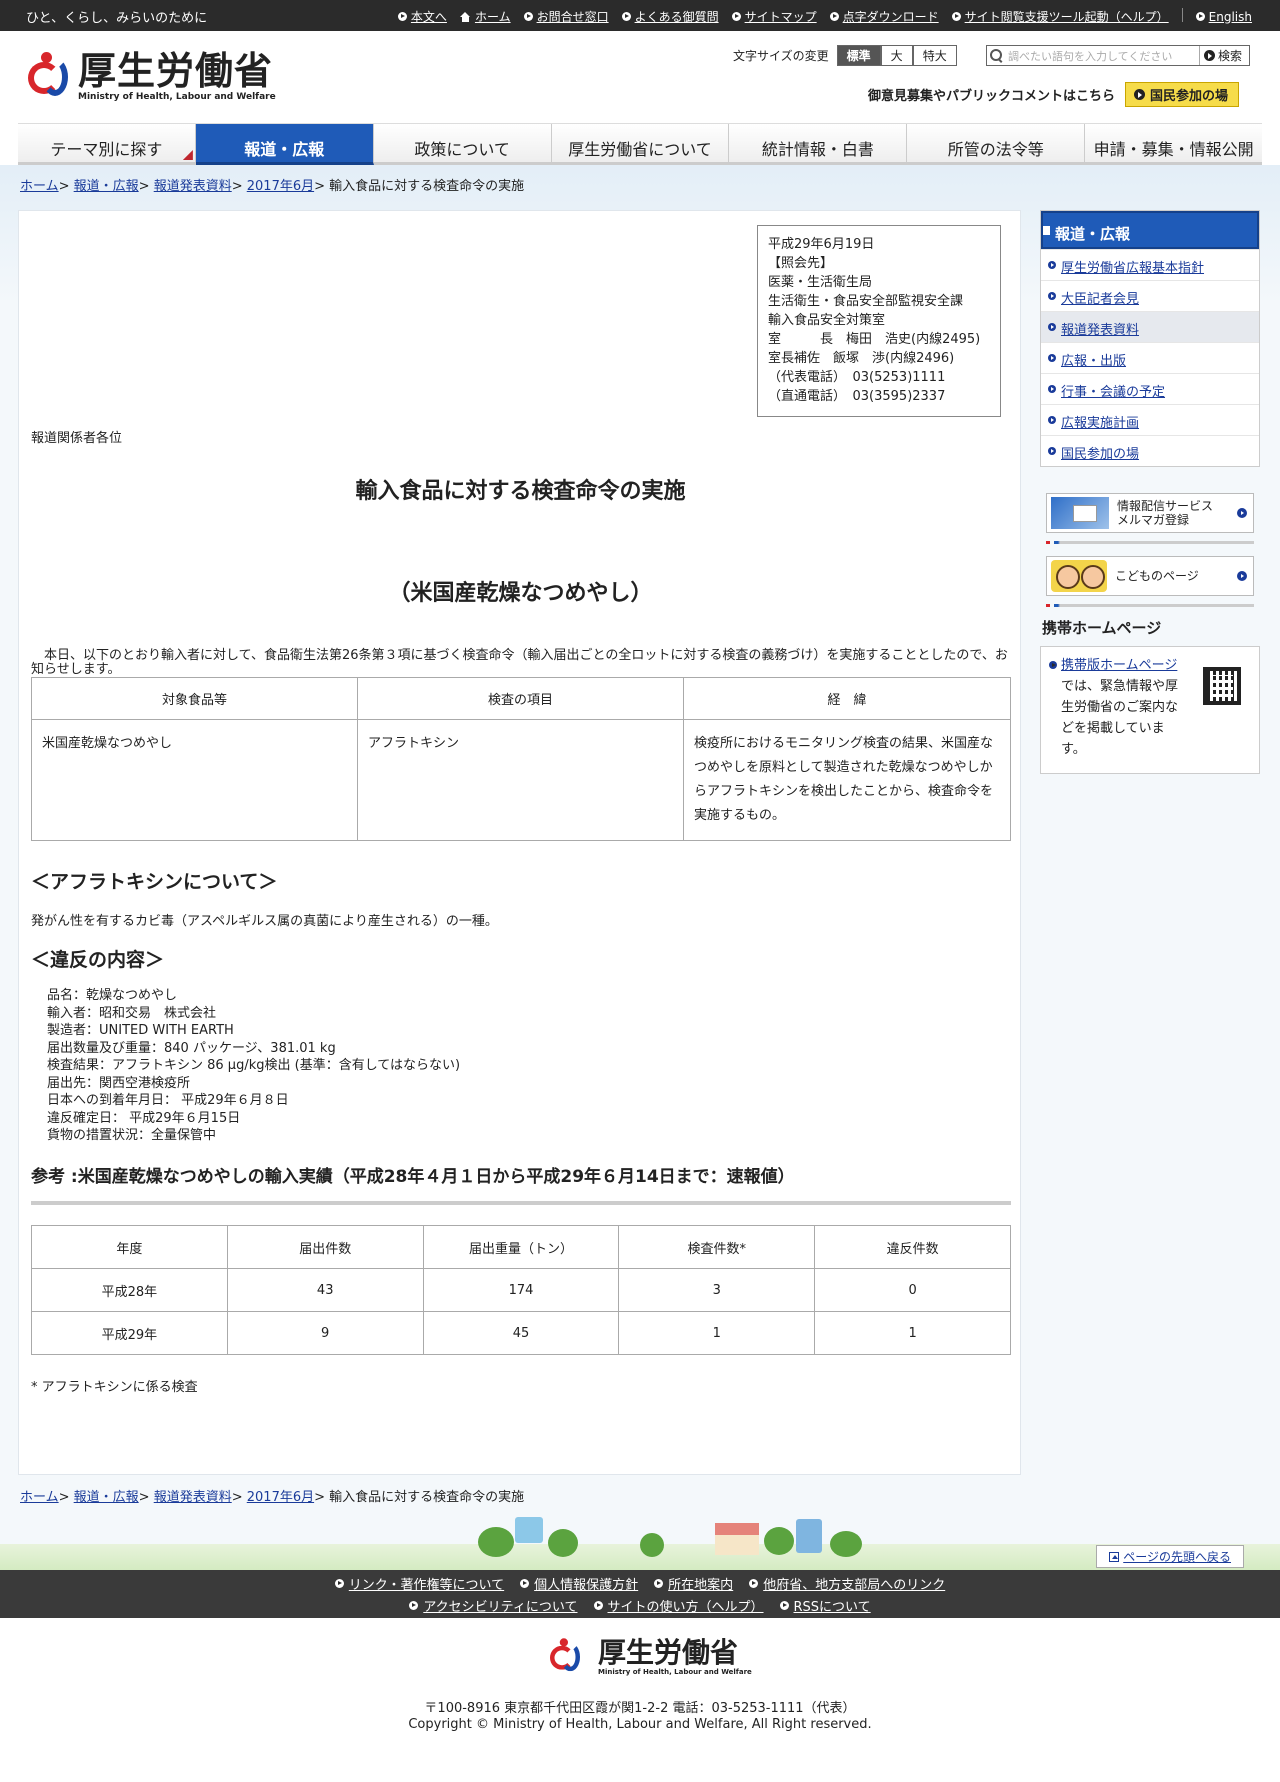 Image resolution: width=1280 pixels, height=1782 pixels. I want to click on tab-themes: テーマ別に探す, so click(107, 144).